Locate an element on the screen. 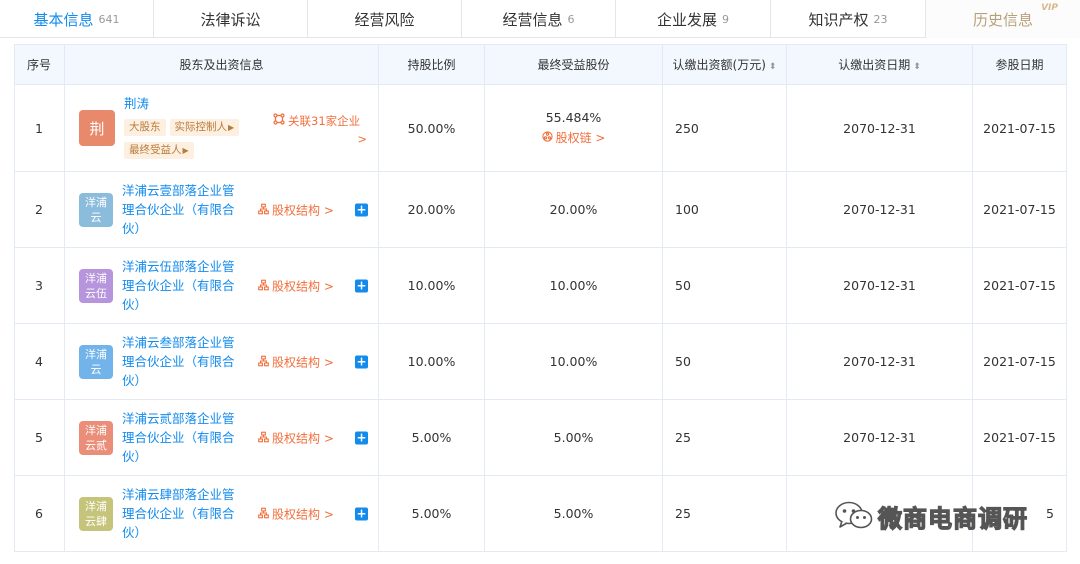  header-date-label: 认缴出资日期 is located at coordinates (874, 65).